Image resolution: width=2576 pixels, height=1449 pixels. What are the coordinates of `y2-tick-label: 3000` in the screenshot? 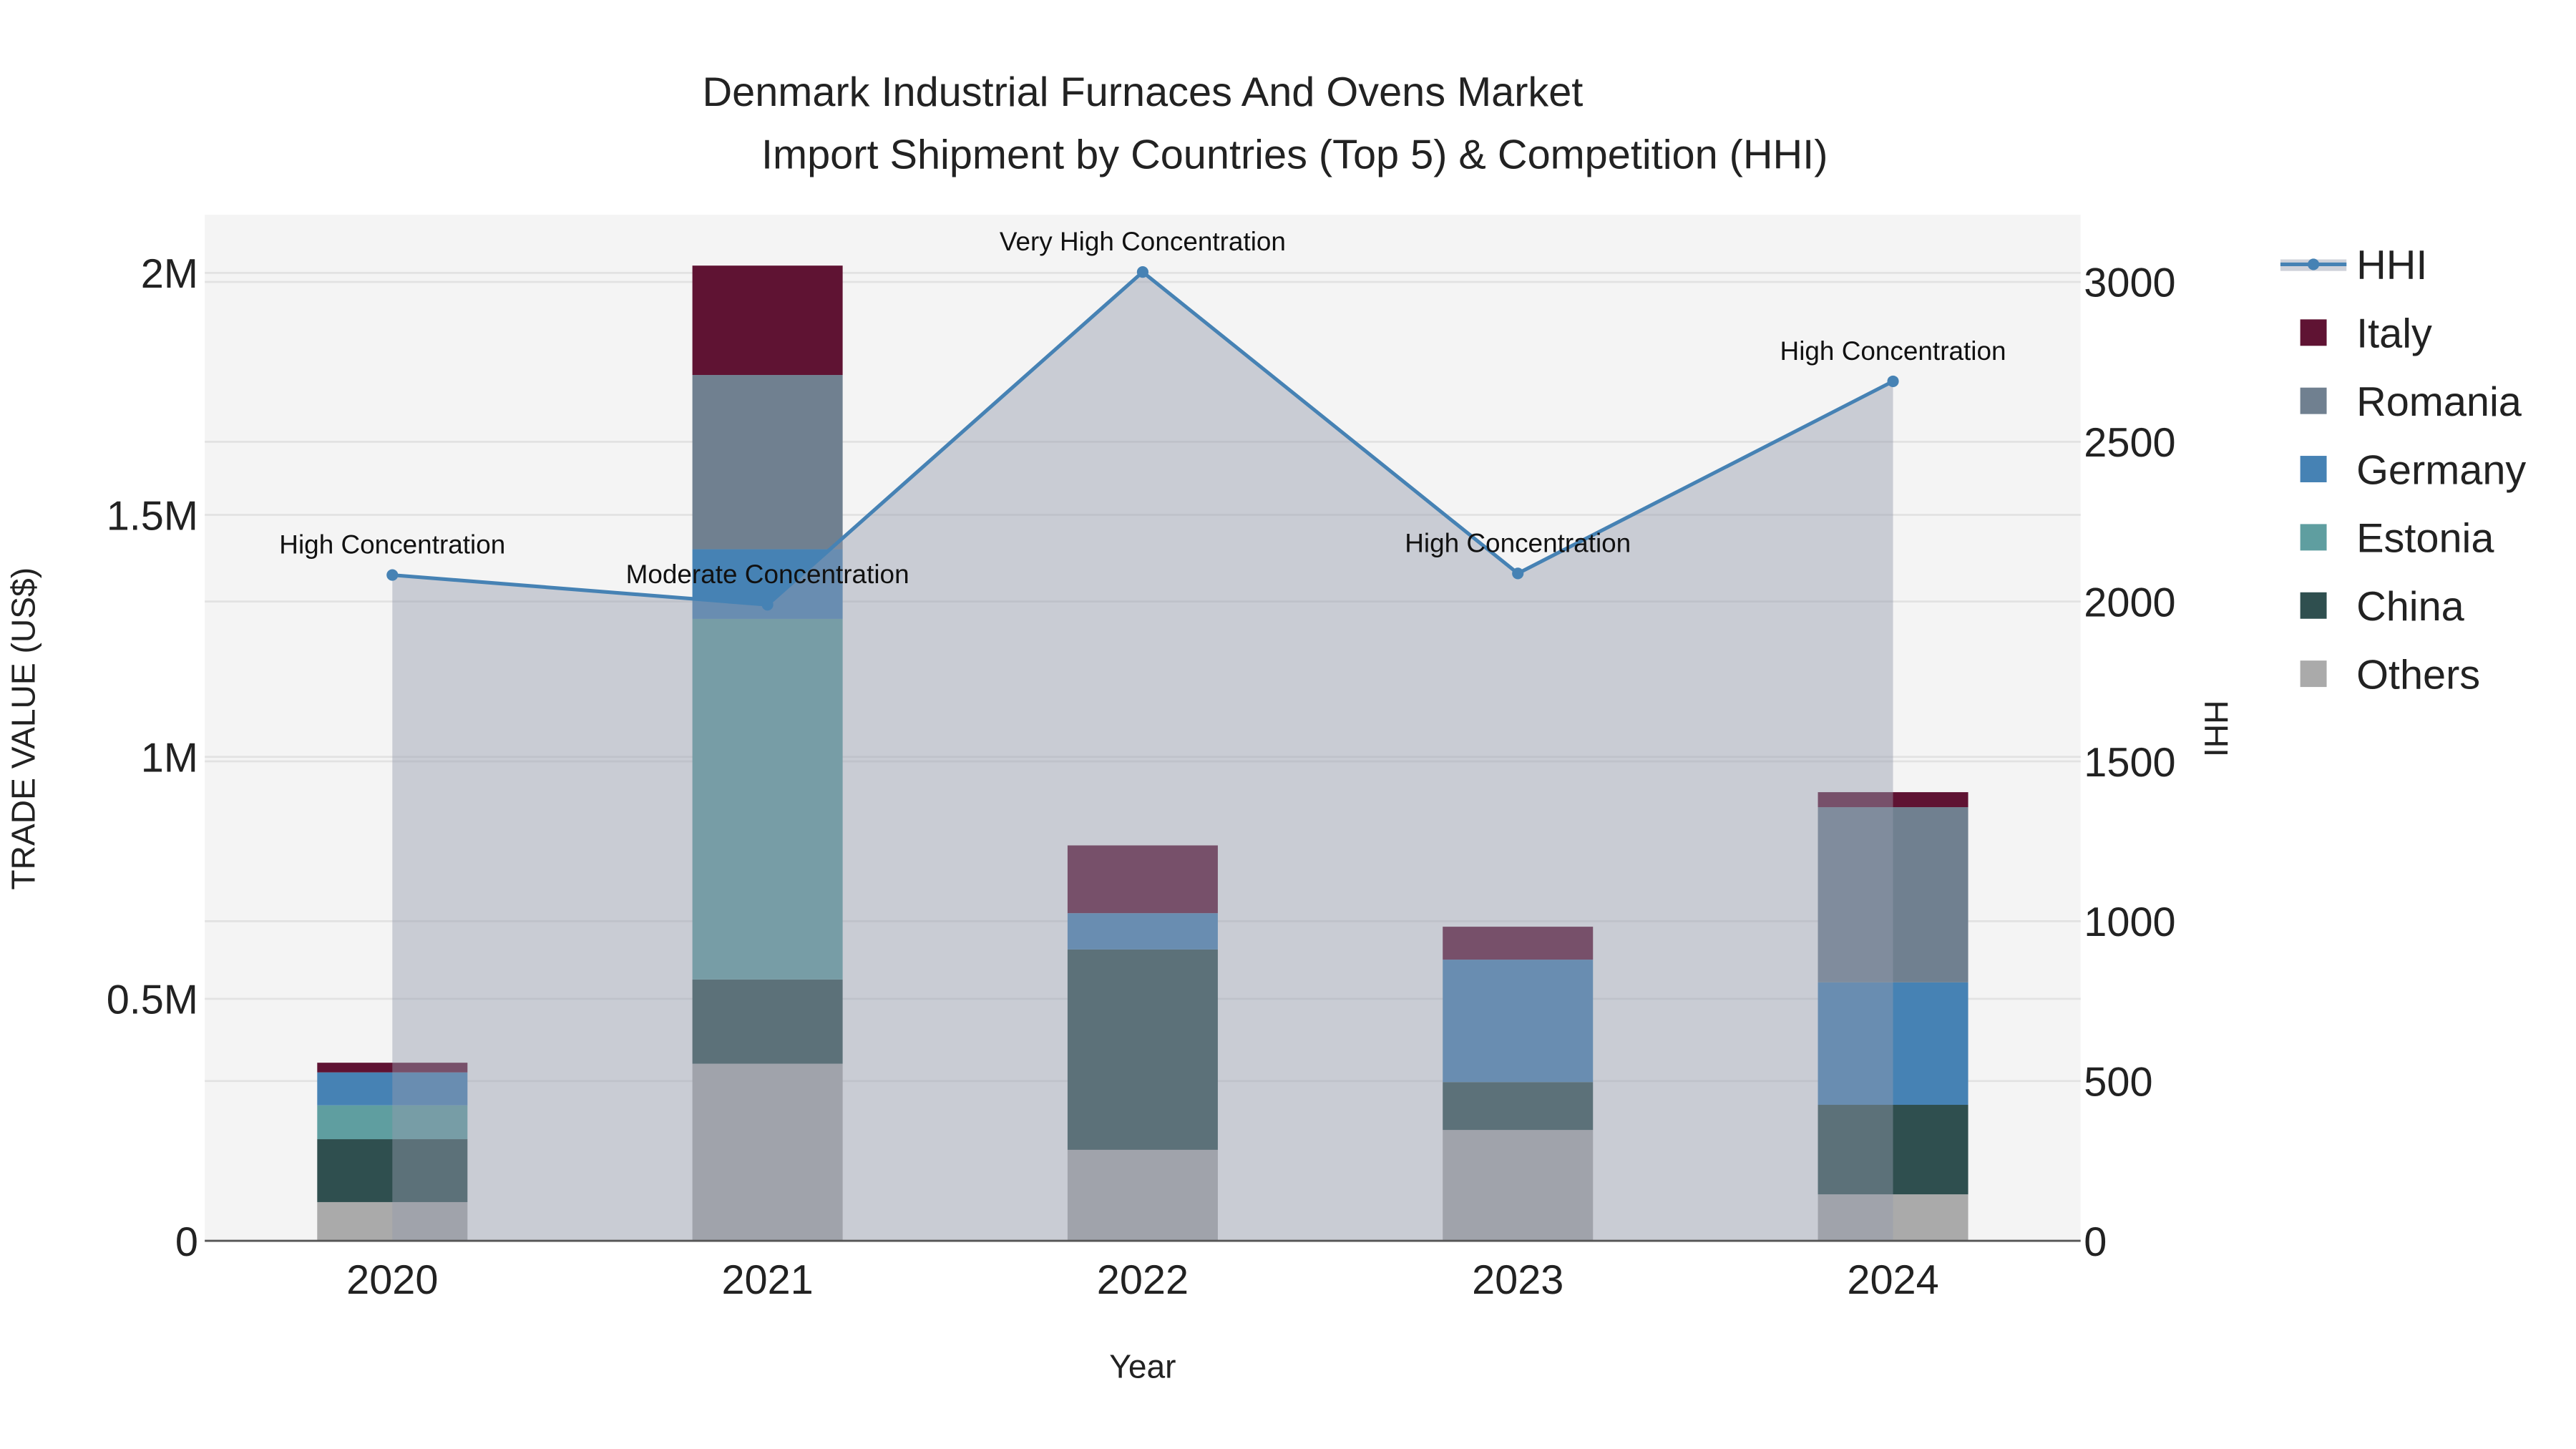 It's located at (2129, 283).